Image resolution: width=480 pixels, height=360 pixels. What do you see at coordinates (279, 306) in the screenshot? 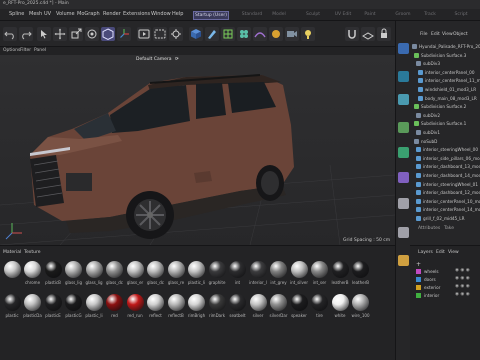
I see `material-swatch: silverDar` at bounding box center [279, 306].